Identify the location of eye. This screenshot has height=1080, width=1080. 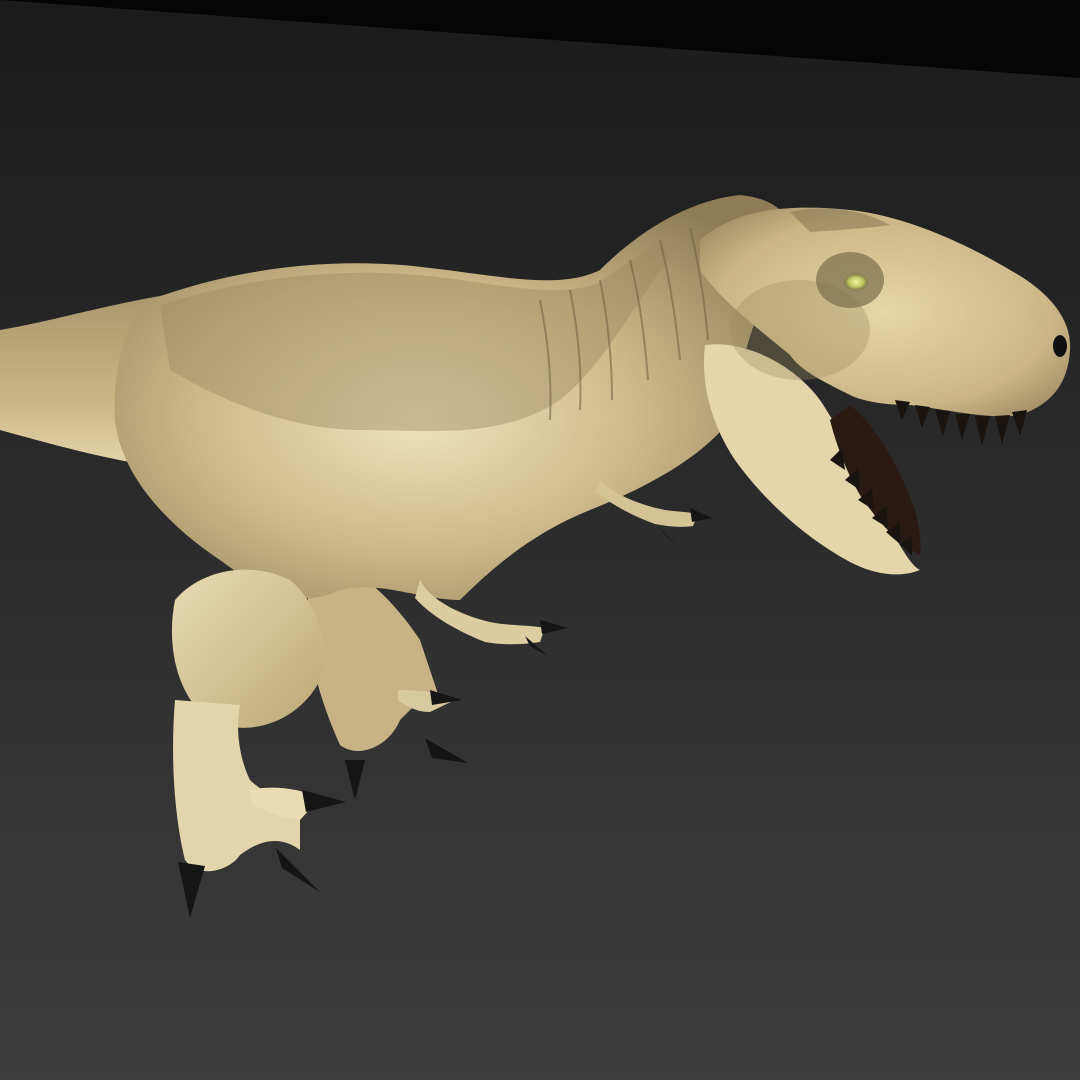
(856, 282).